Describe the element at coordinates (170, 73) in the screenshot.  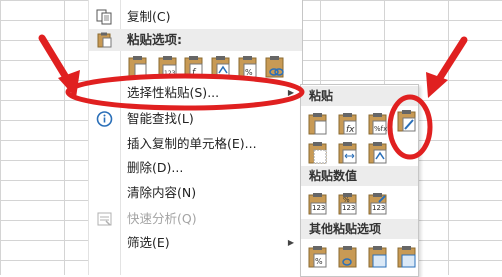
I see `svg-text: 123` at that location.